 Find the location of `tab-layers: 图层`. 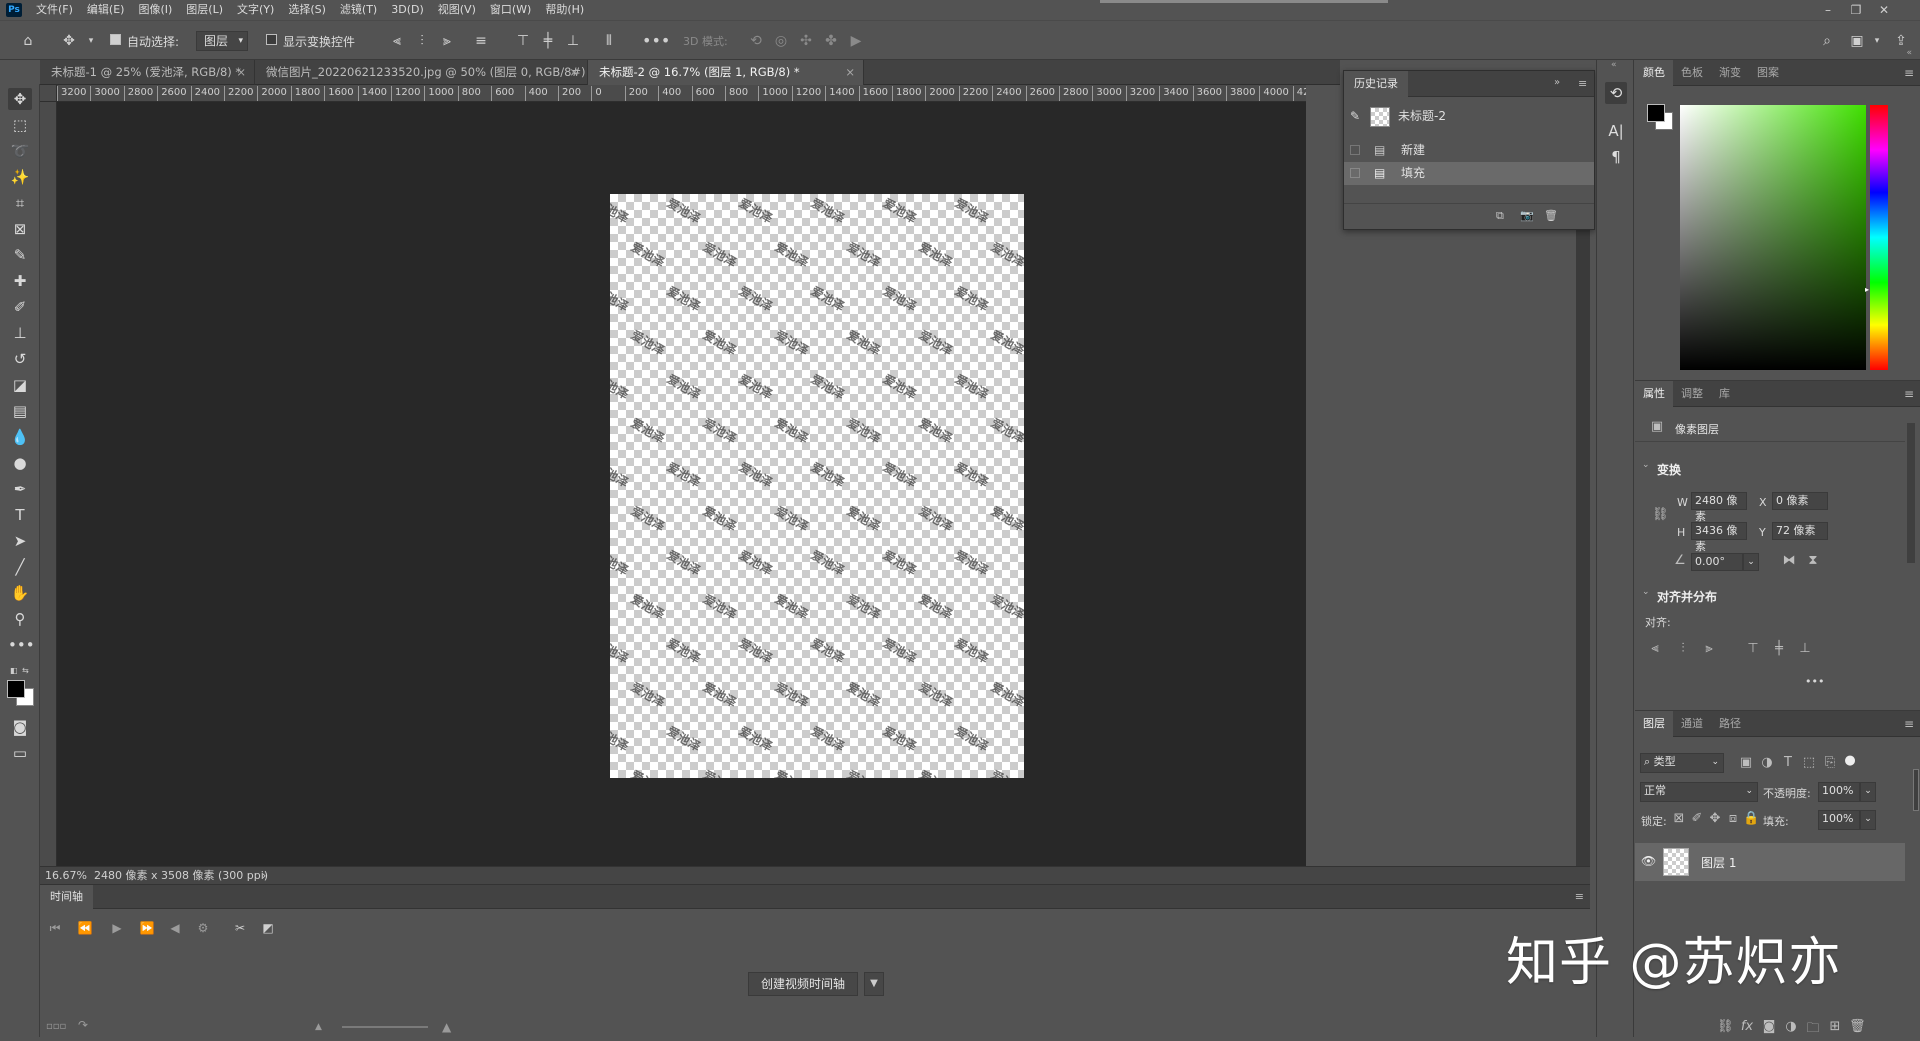

tab-layers: 图层 is located at coordinates (1654, 724).